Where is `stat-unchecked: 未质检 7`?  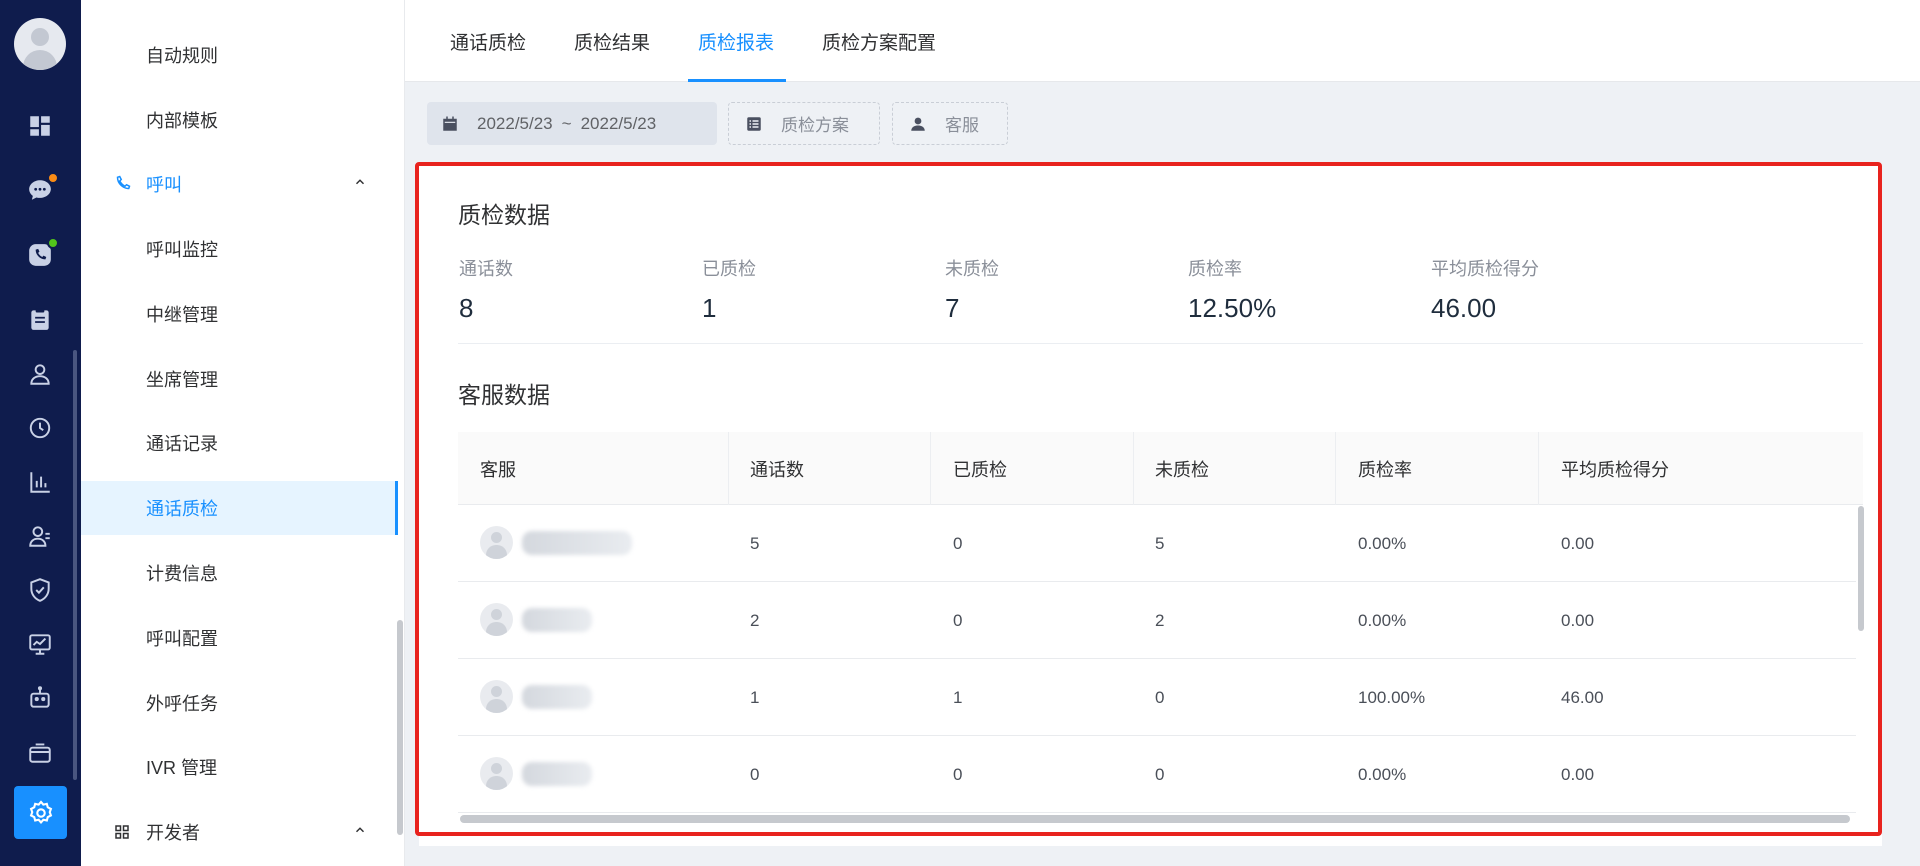
stat-unchecked: 未质检 7 is located at coordinates (972, 291).